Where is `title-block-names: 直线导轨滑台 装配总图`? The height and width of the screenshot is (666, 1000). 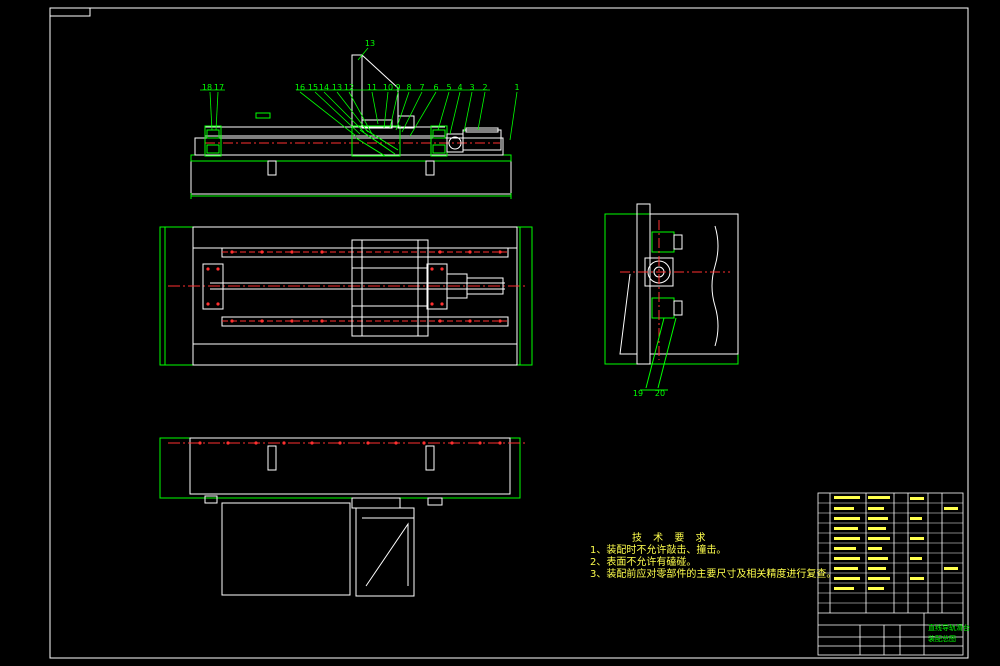
title-block-names: 直线导轨滑台 装配总图 is located at coordinates (949, 633).